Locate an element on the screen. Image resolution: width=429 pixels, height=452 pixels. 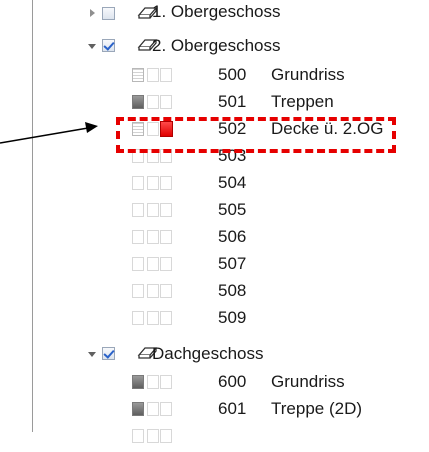
layer-row-507: 507 is located at coordinates (231, 266).